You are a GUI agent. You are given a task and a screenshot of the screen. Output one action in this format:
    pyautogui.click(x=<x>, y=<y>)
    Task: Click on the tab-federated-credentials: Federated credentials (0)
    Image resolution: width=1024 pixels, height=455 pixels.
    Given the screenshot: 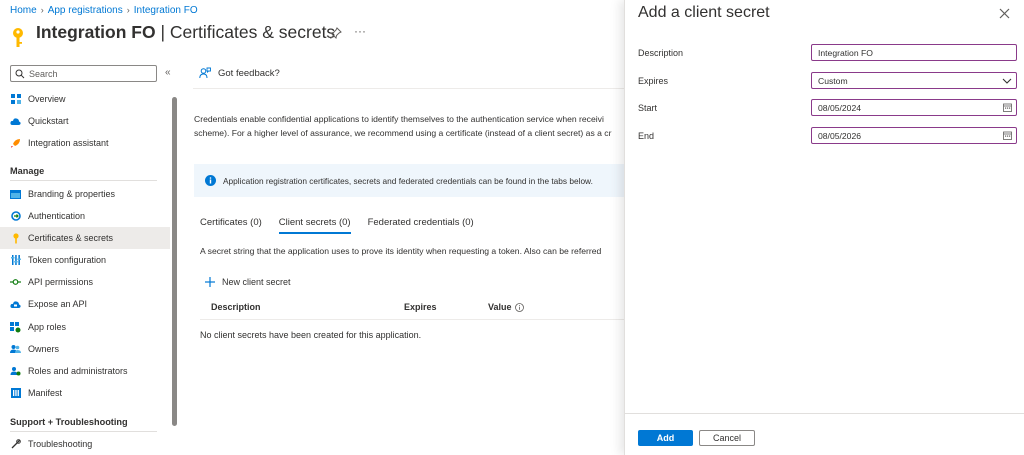 What is the action you would take?
    pyautogui.click(x=421, y=225)
    